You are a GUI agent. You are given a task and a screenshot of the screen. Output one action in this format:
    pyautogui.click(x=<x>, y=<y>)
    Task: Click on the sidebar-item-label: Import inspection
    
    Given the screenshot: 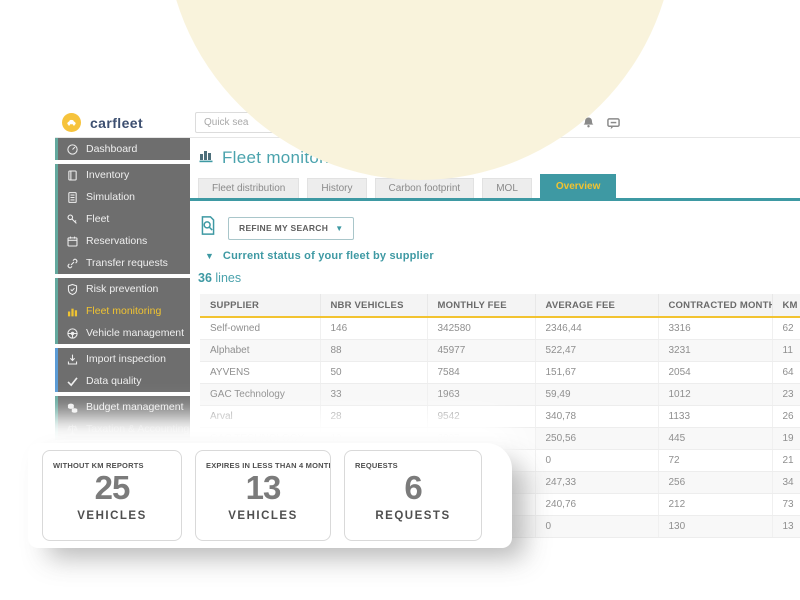 What is the action you would take?
    pyautogui.click(x=126, y=359)
    